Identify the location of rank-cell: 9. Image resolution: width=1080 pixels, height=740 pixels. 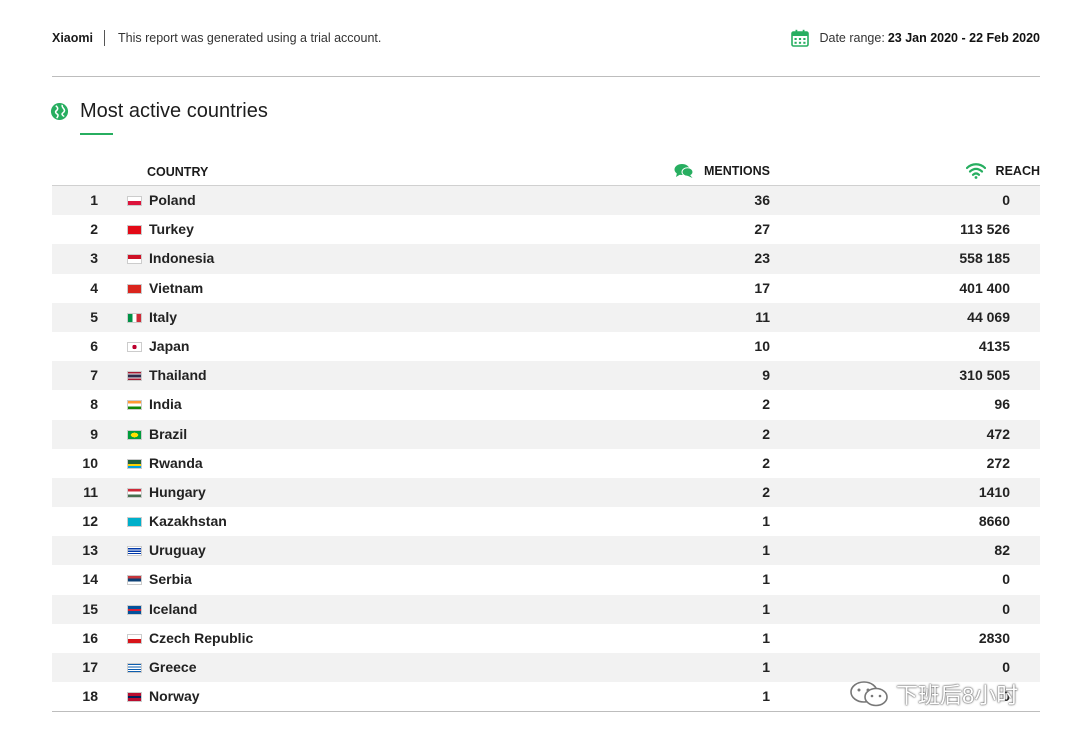
(94, 433).